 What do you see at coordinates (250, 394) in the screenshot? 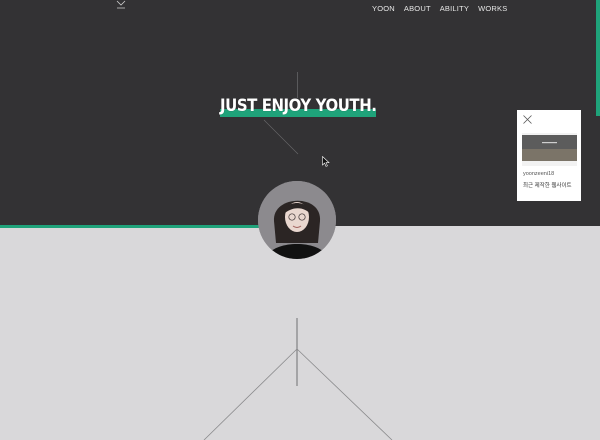
I see `diagram-left-branch` at bounding box center [250, 394].